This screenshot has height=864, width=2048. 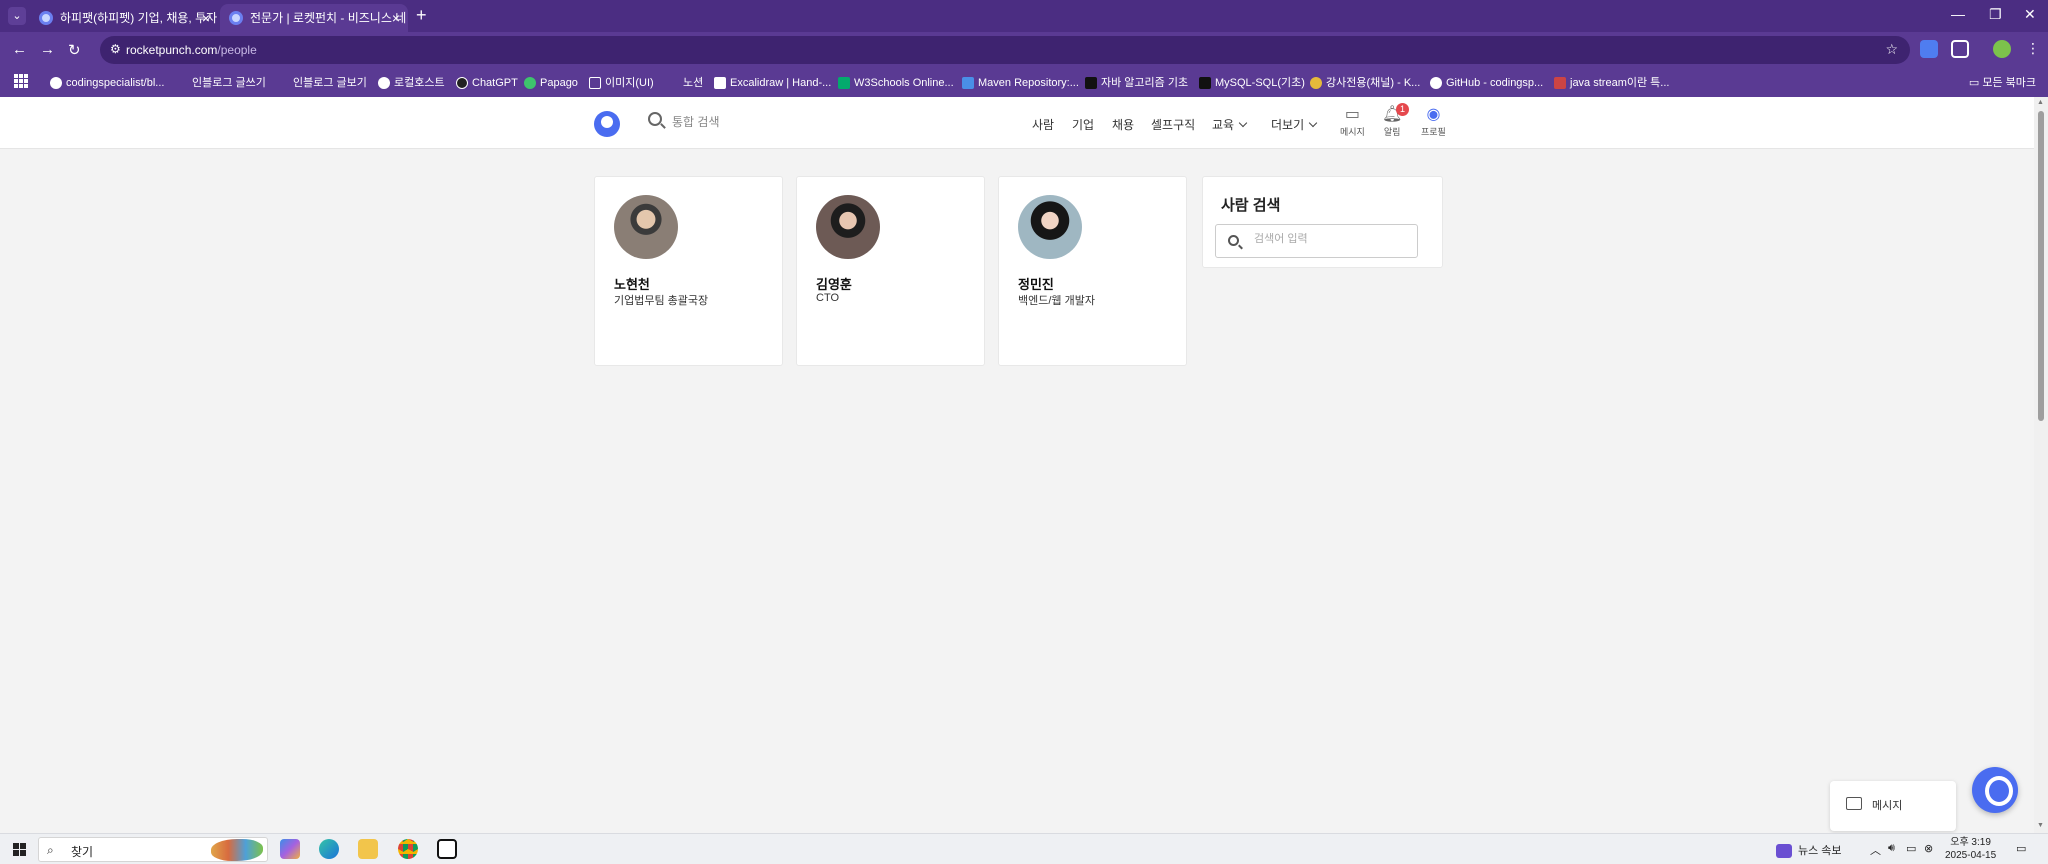 I want to click on people-search-field, so click(x=1316, y=241).